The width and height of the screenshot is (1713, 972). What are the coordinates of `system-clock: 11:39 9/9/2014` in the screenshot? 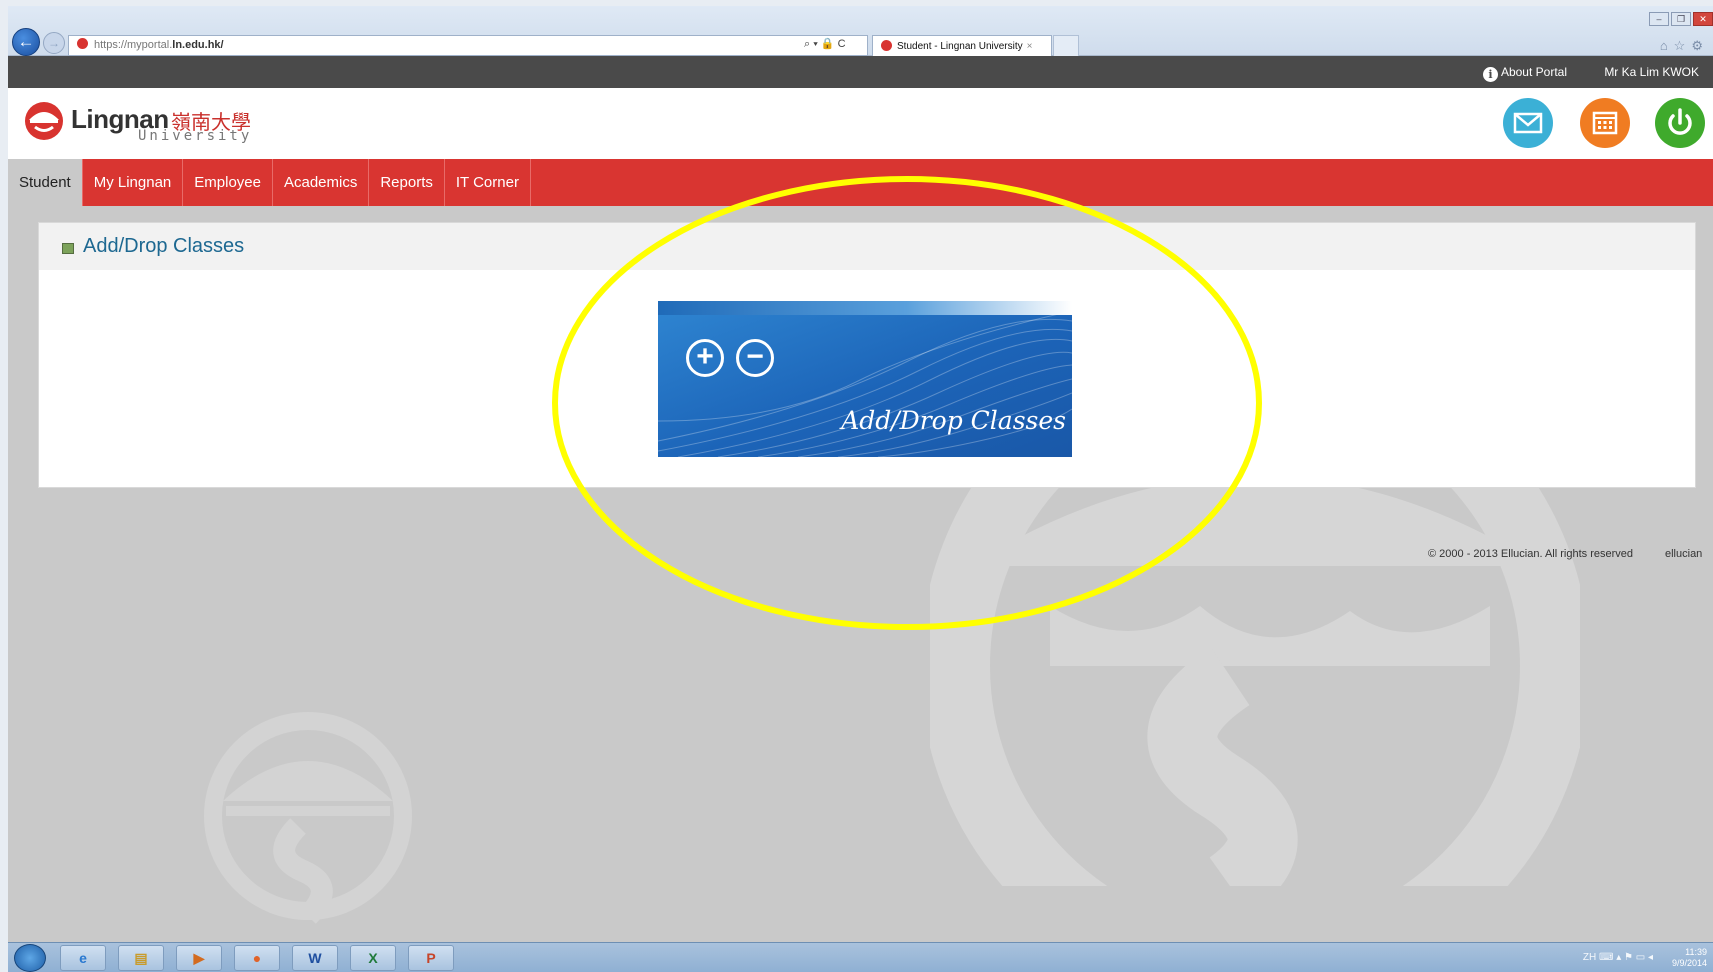 It's located at (1689, 958).